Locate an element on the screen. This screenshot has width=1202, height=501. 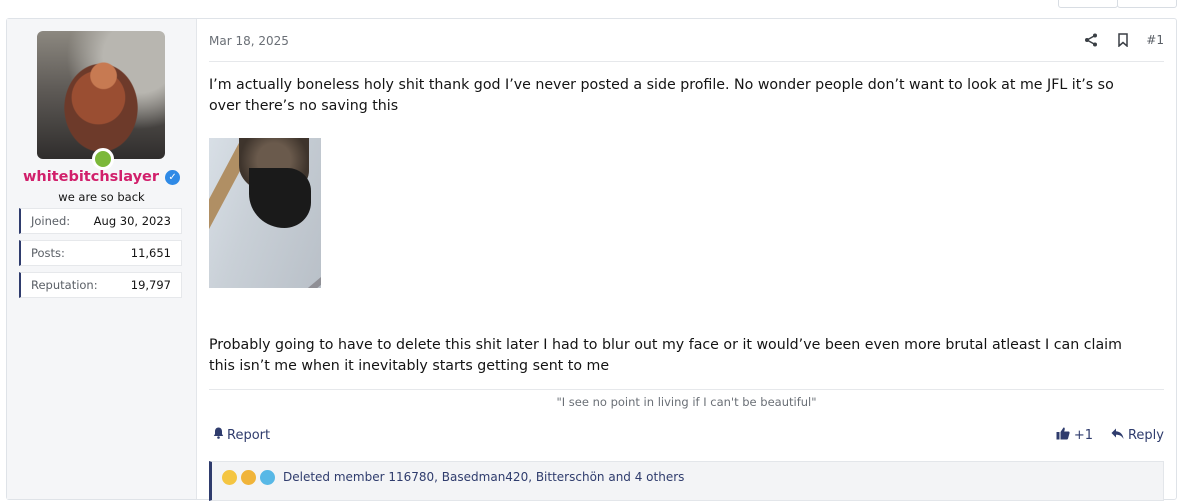
reply-label: Reply is located at coordinates (1145, 435).